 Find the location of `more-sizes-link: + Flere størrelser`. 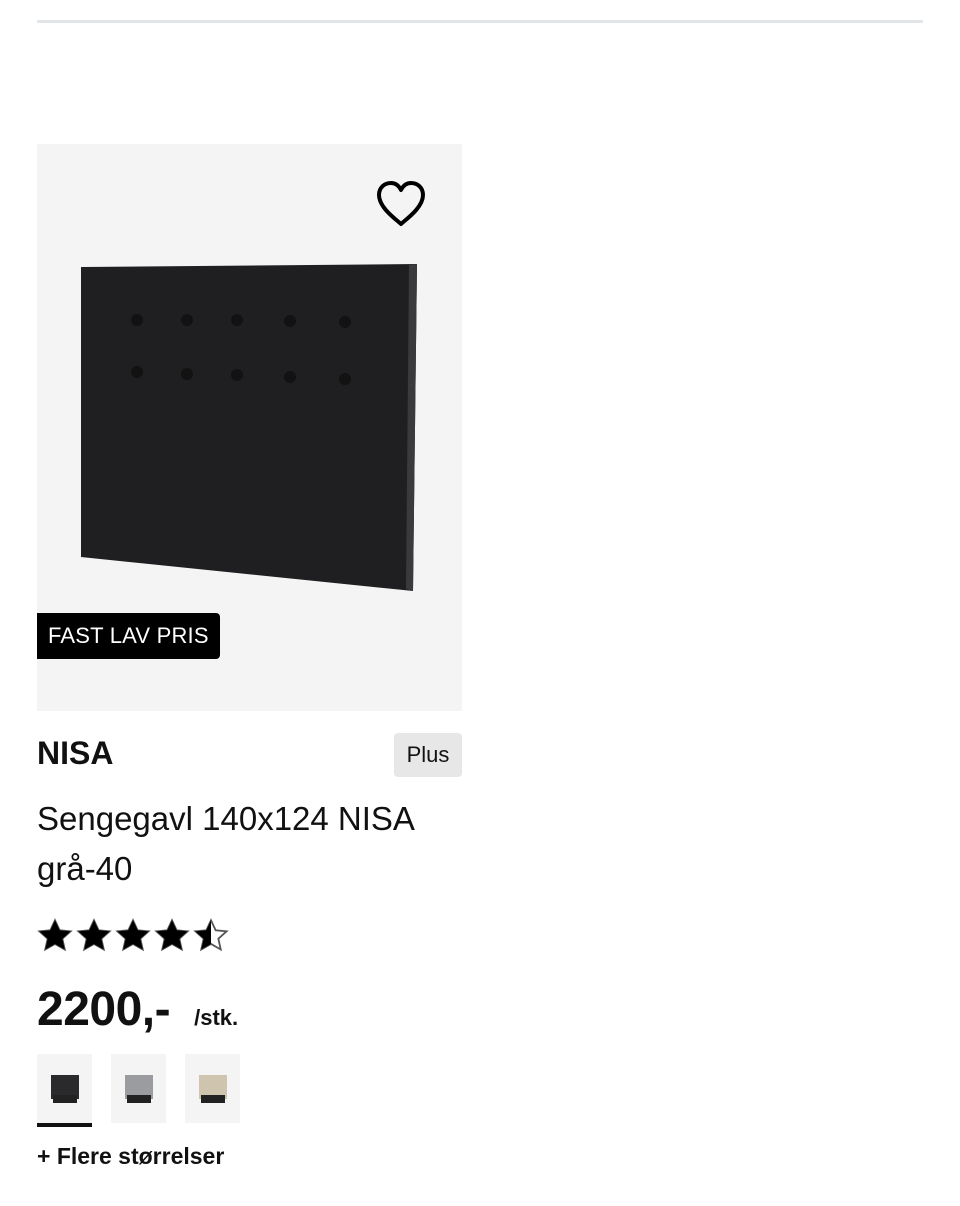

more-sizes-link: + Flere størrelser is located at coordinates (130, 1156).